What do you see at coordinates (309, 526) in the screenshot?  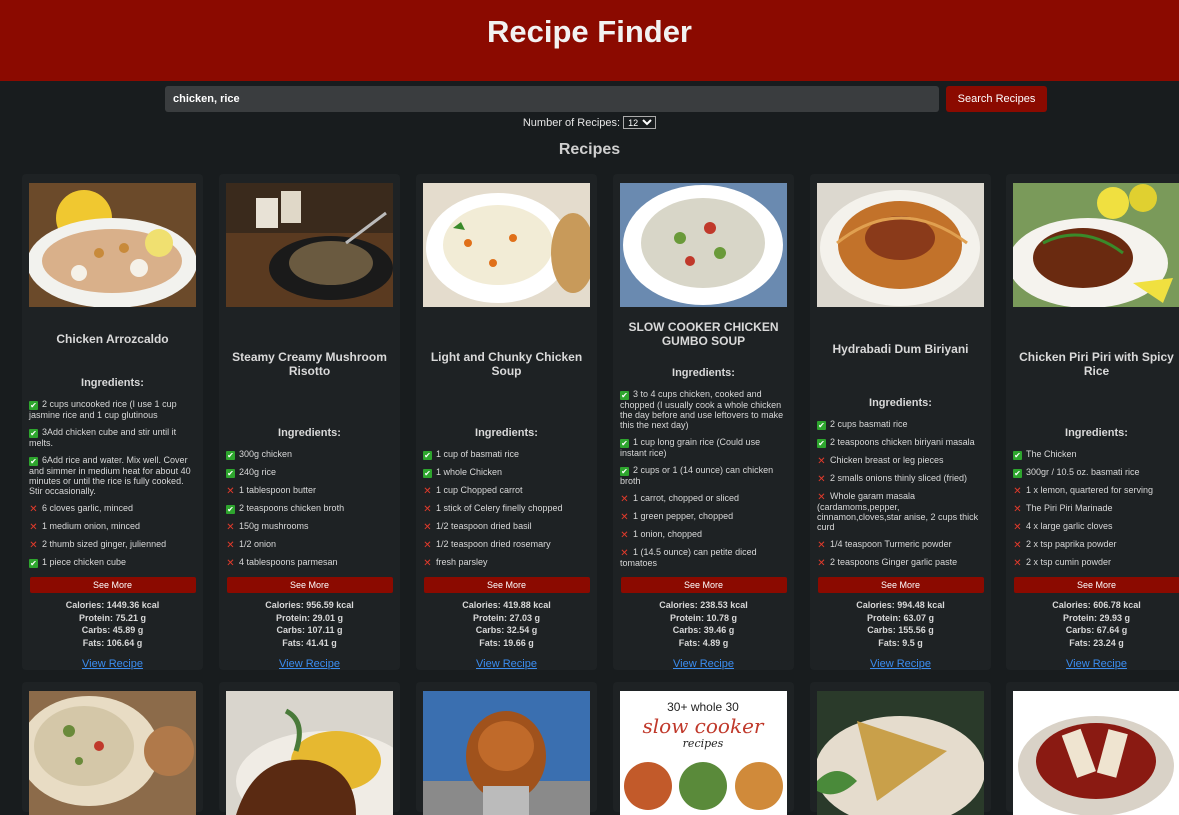 I see `ingredient-item: ✕150g mushrooms` at bounding box center [309, 526].